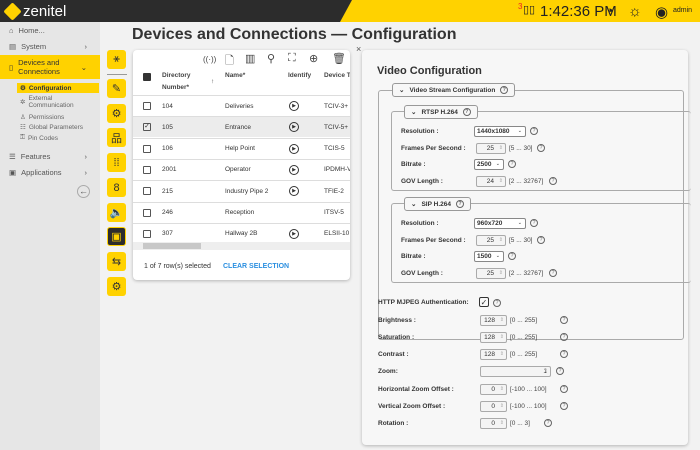 The height and width of the screenshot is (450, 700). What do you see at coordinates (337, 76) in the screenshot?
I see `column-device-type: Device T` at bounding box center [337, 76].